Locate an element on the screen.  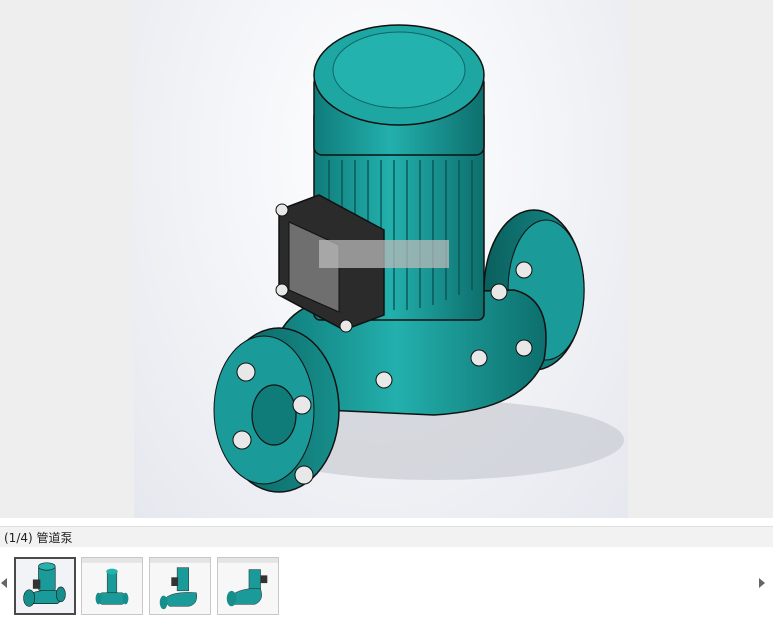
image-caption: (1/4) 管道泵 is located at coordinates (38, 538).